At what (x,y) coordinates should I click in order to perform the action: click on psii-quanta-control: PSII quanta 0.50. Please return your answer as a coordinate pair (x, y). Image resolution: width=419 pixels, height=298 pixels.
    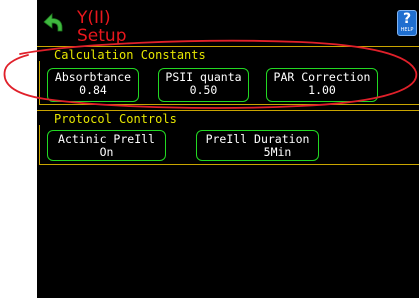
    Looking at the image, I should click on (203, 85).